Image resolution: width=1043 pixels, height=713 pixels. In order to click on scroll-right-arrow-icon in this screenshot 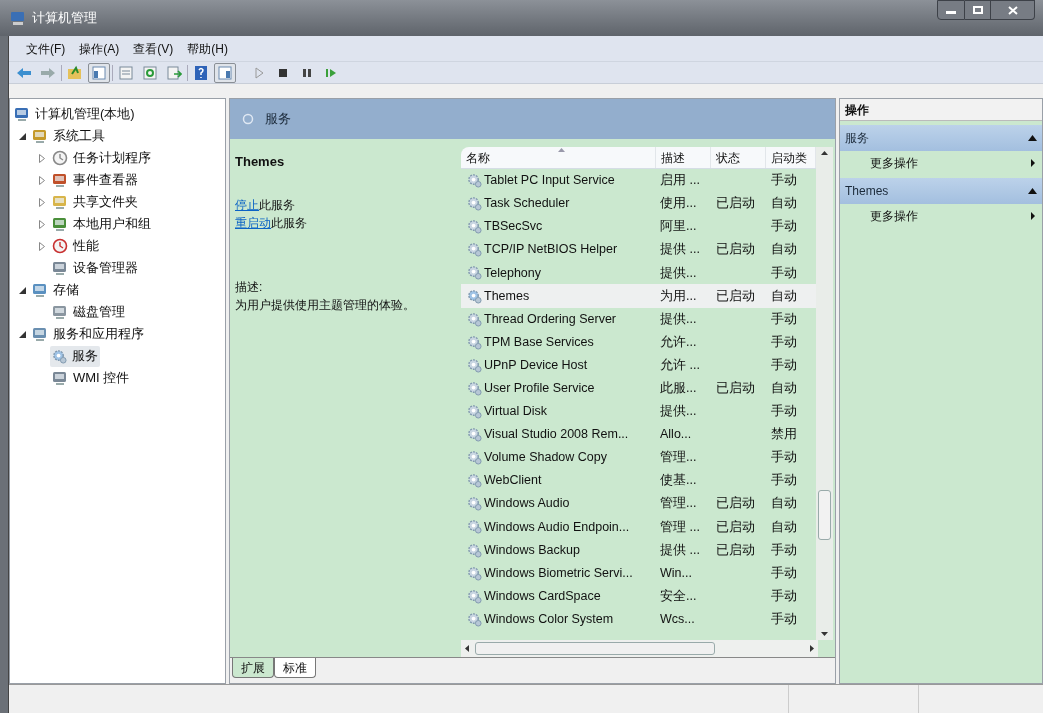, I will do `click(812, 648)`.